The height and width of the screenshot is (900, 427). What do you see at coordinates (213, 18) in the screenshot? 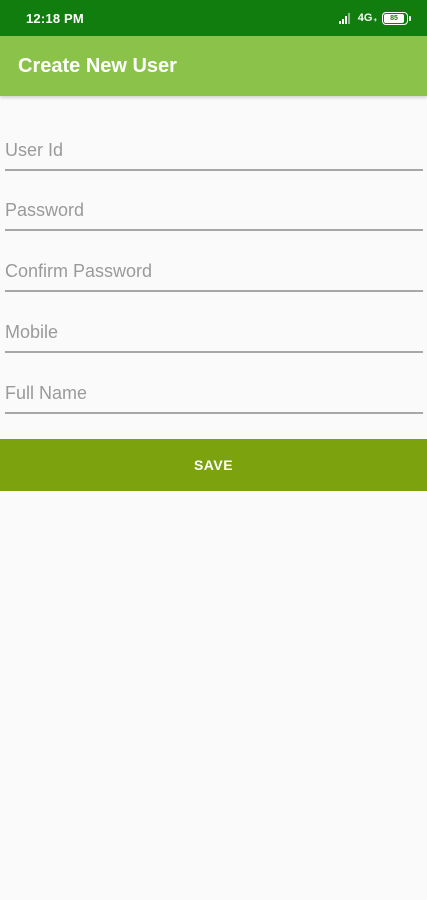
I see `status-bar: 12:18 PM 4G + 85` at bounding box center [213, 18].